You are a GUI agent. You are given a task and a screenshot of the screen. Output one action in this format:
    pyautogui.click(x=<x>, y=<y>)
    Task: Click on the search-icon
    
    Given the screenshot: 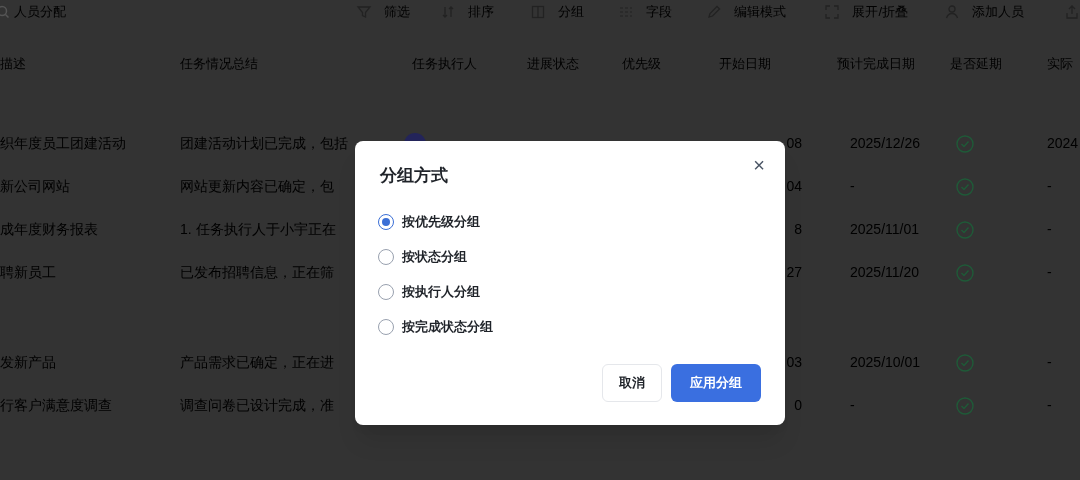 What is the action you would take?
    pyautogui.click(x=5, y=12)
    